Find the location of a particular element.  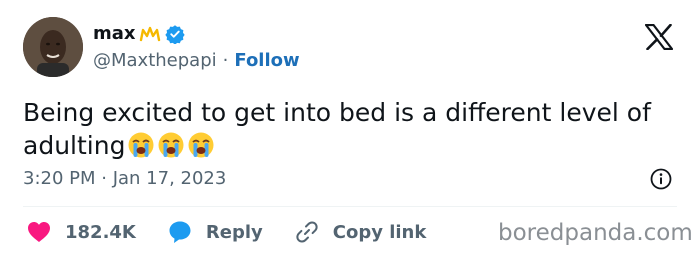

heart-icon is located at coordinates (39, 232).